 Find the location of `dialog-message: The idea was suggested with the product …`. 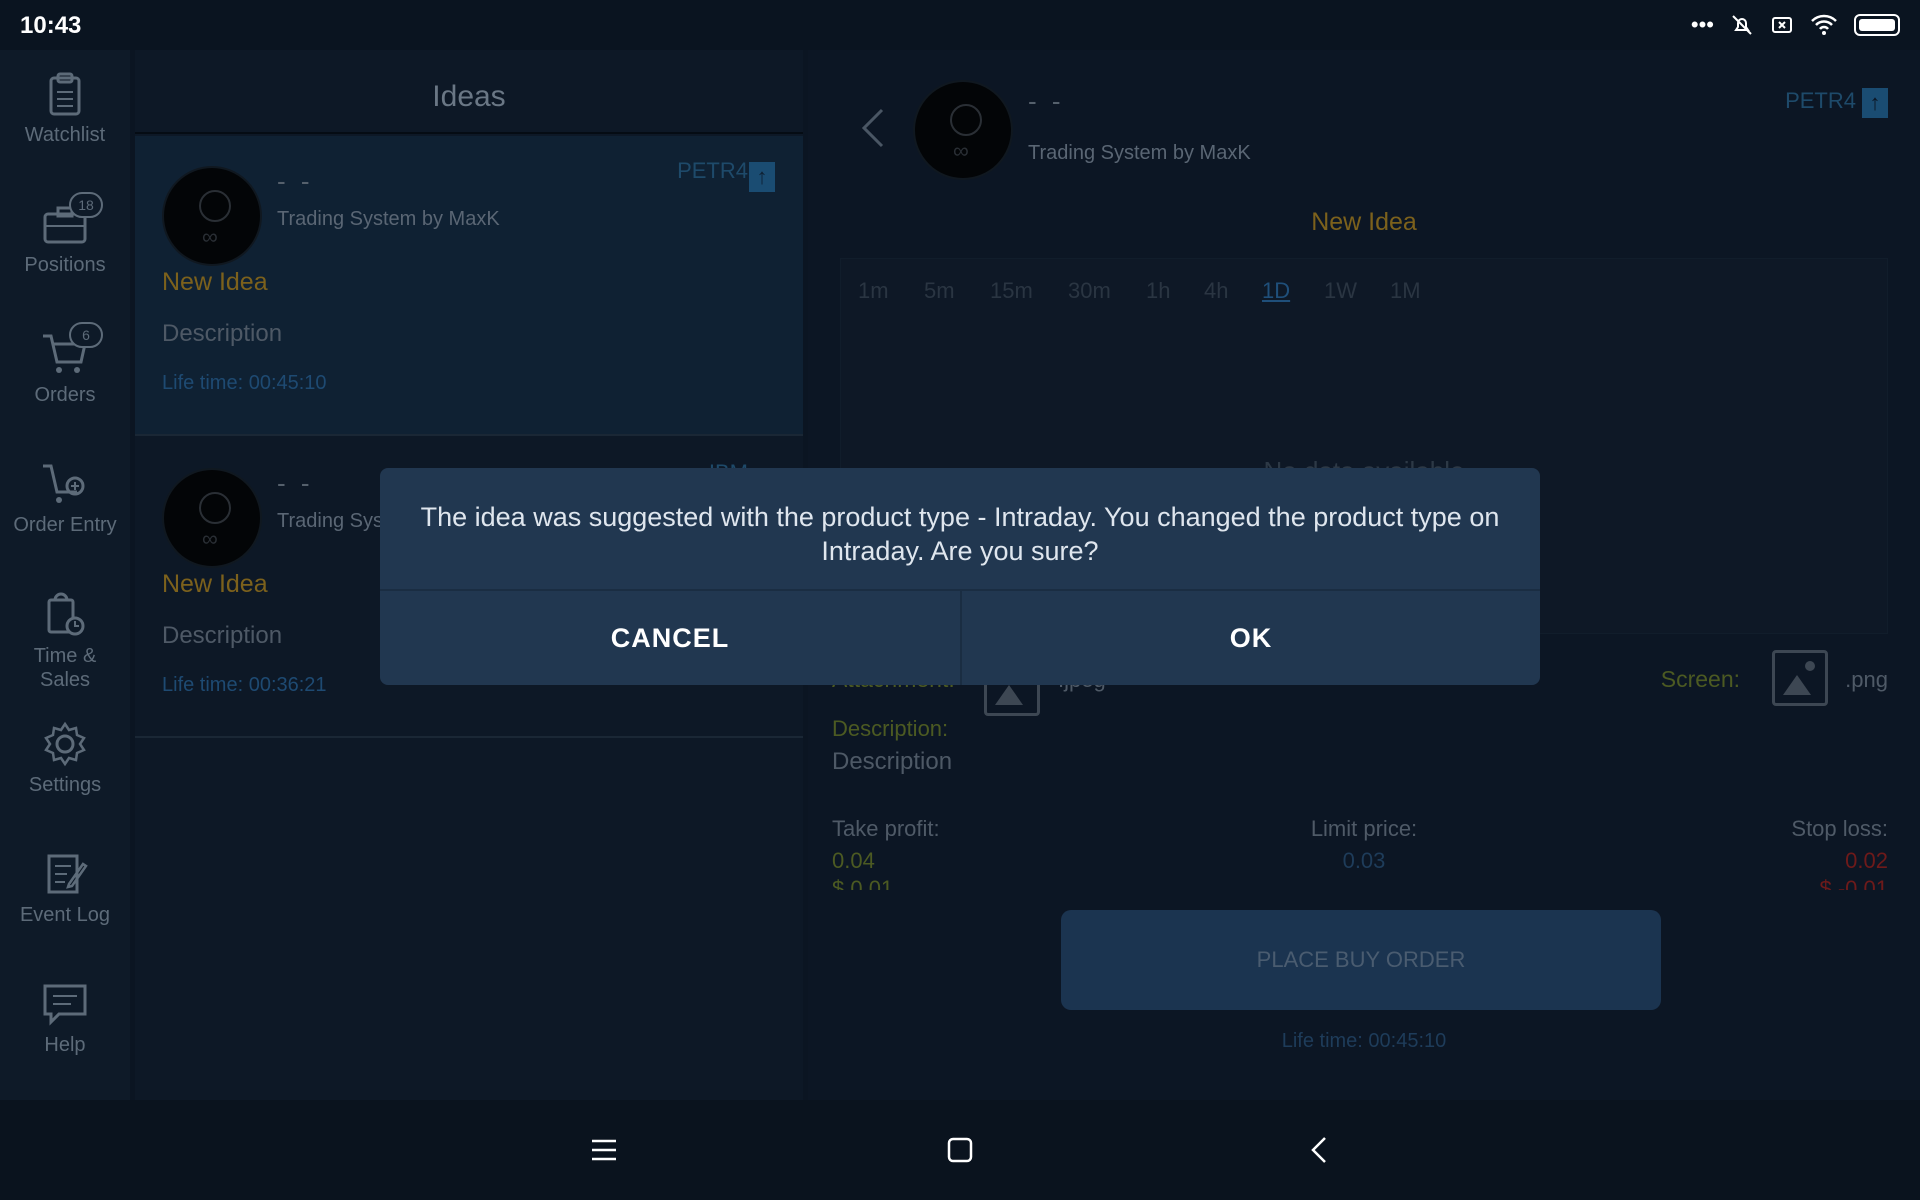

dialog-message: The idea was suggested with the product … is located at coordinates (960, 534).